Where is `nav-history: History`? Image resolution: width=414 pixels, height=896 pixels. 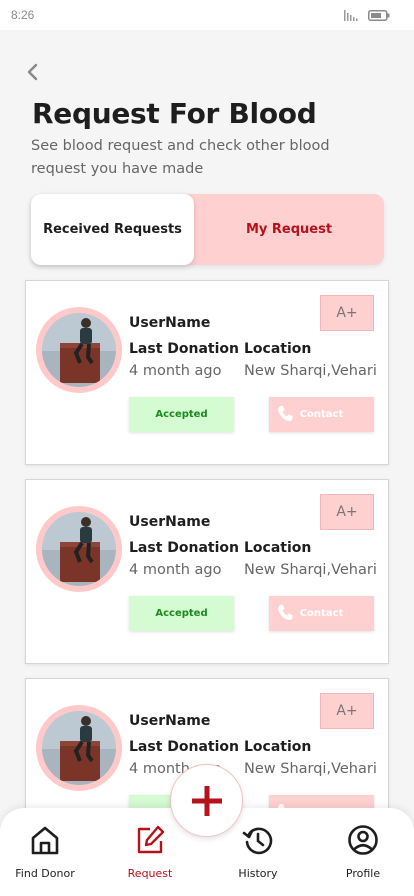
nav-history: History is located at coordinates (258, 855).